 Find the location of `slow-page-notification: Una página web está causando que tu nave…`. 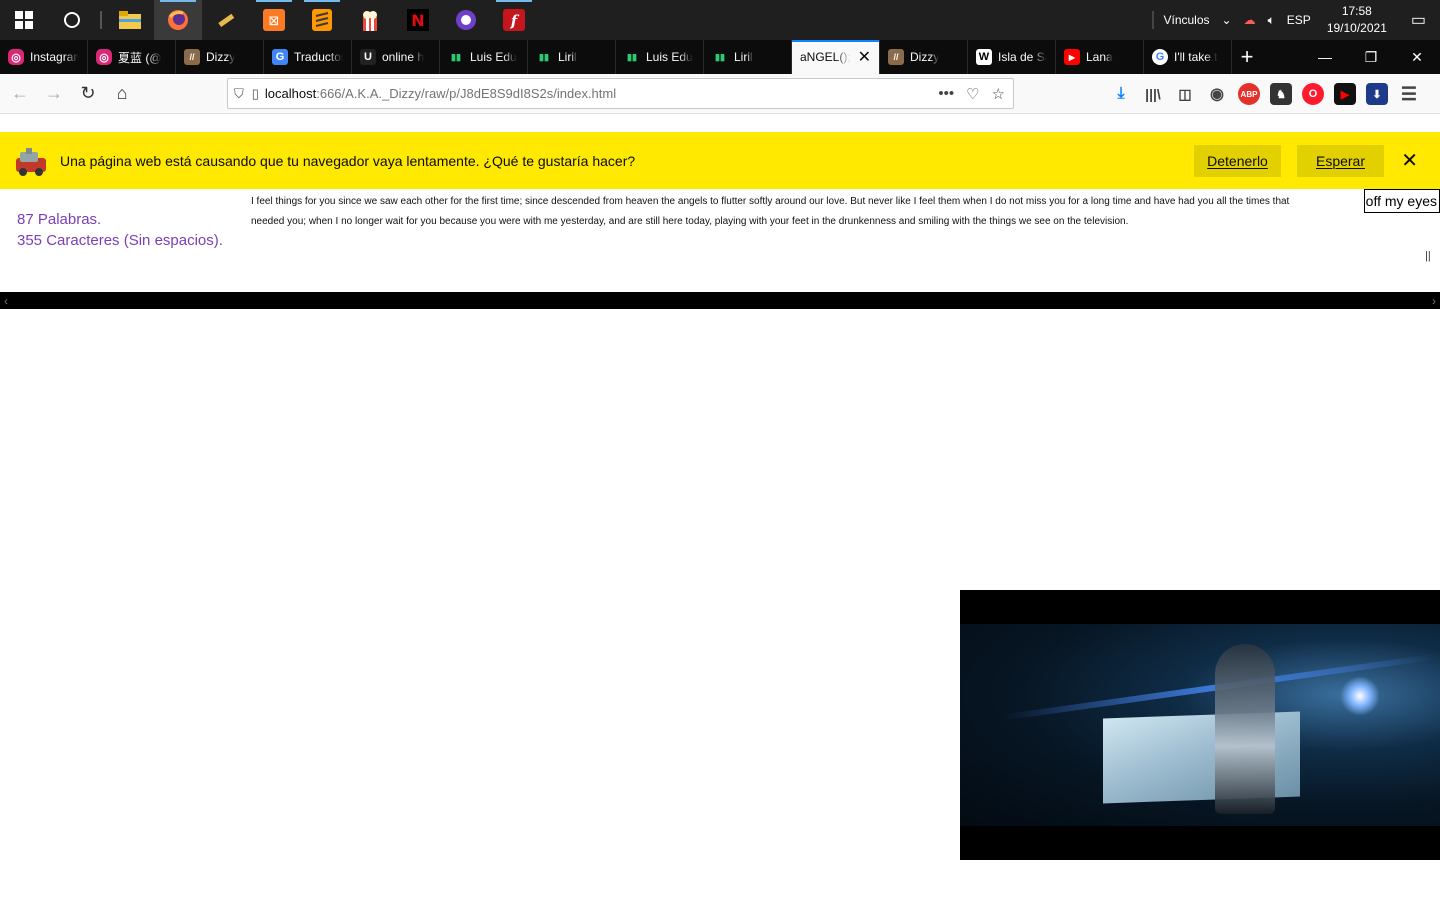

slow-page-notification: Una página web está causando que tu nave… is located at coordinates (720, 160).